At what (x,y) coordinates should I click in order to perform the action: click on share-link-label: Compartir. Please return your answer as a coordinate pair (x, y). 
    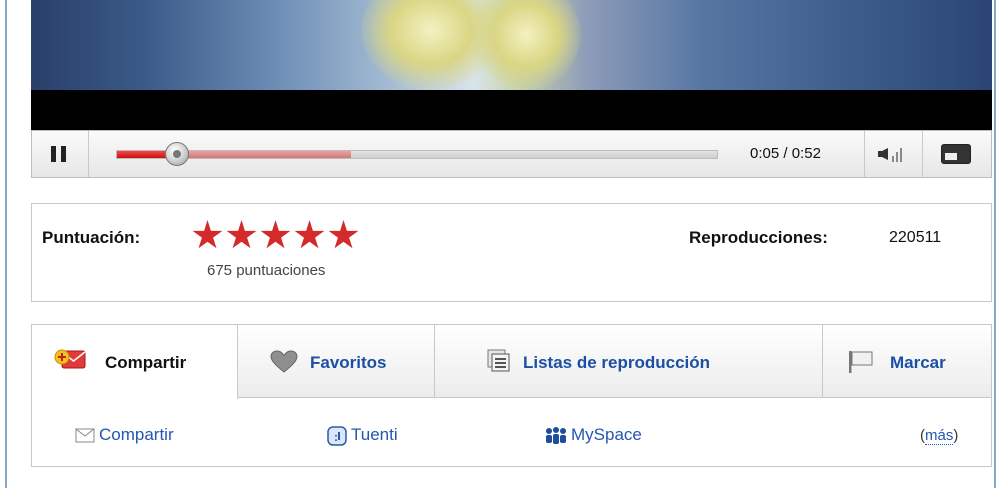
    Looking at the image, I should click on (136, 434).